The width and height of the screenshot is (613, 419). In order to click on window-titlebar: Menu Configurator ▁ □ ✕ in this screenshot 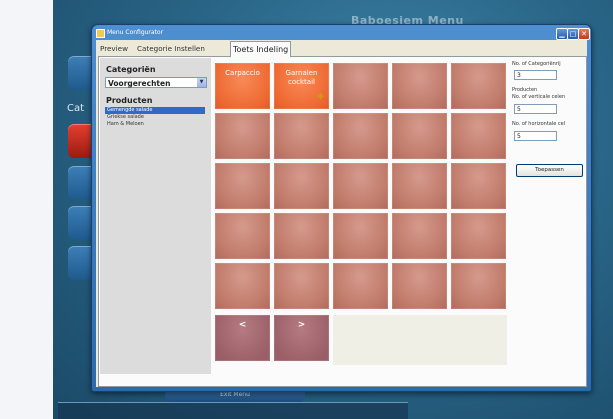, I will do `click(341, 32)`.